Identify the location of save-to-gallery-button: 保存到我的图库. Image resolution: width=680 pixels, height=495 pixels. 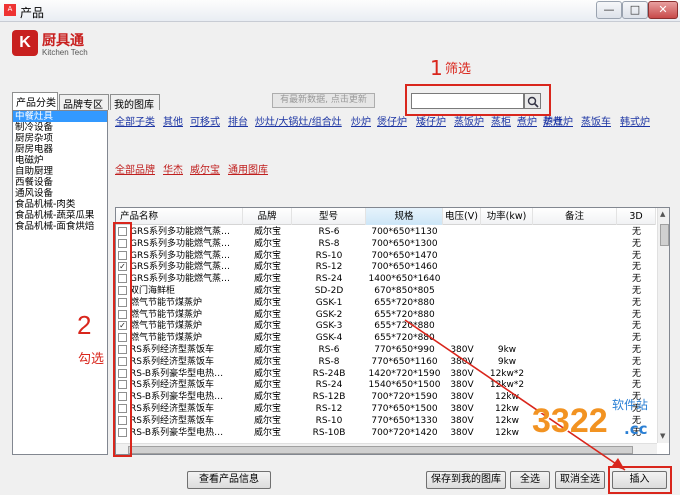
(466, 480).